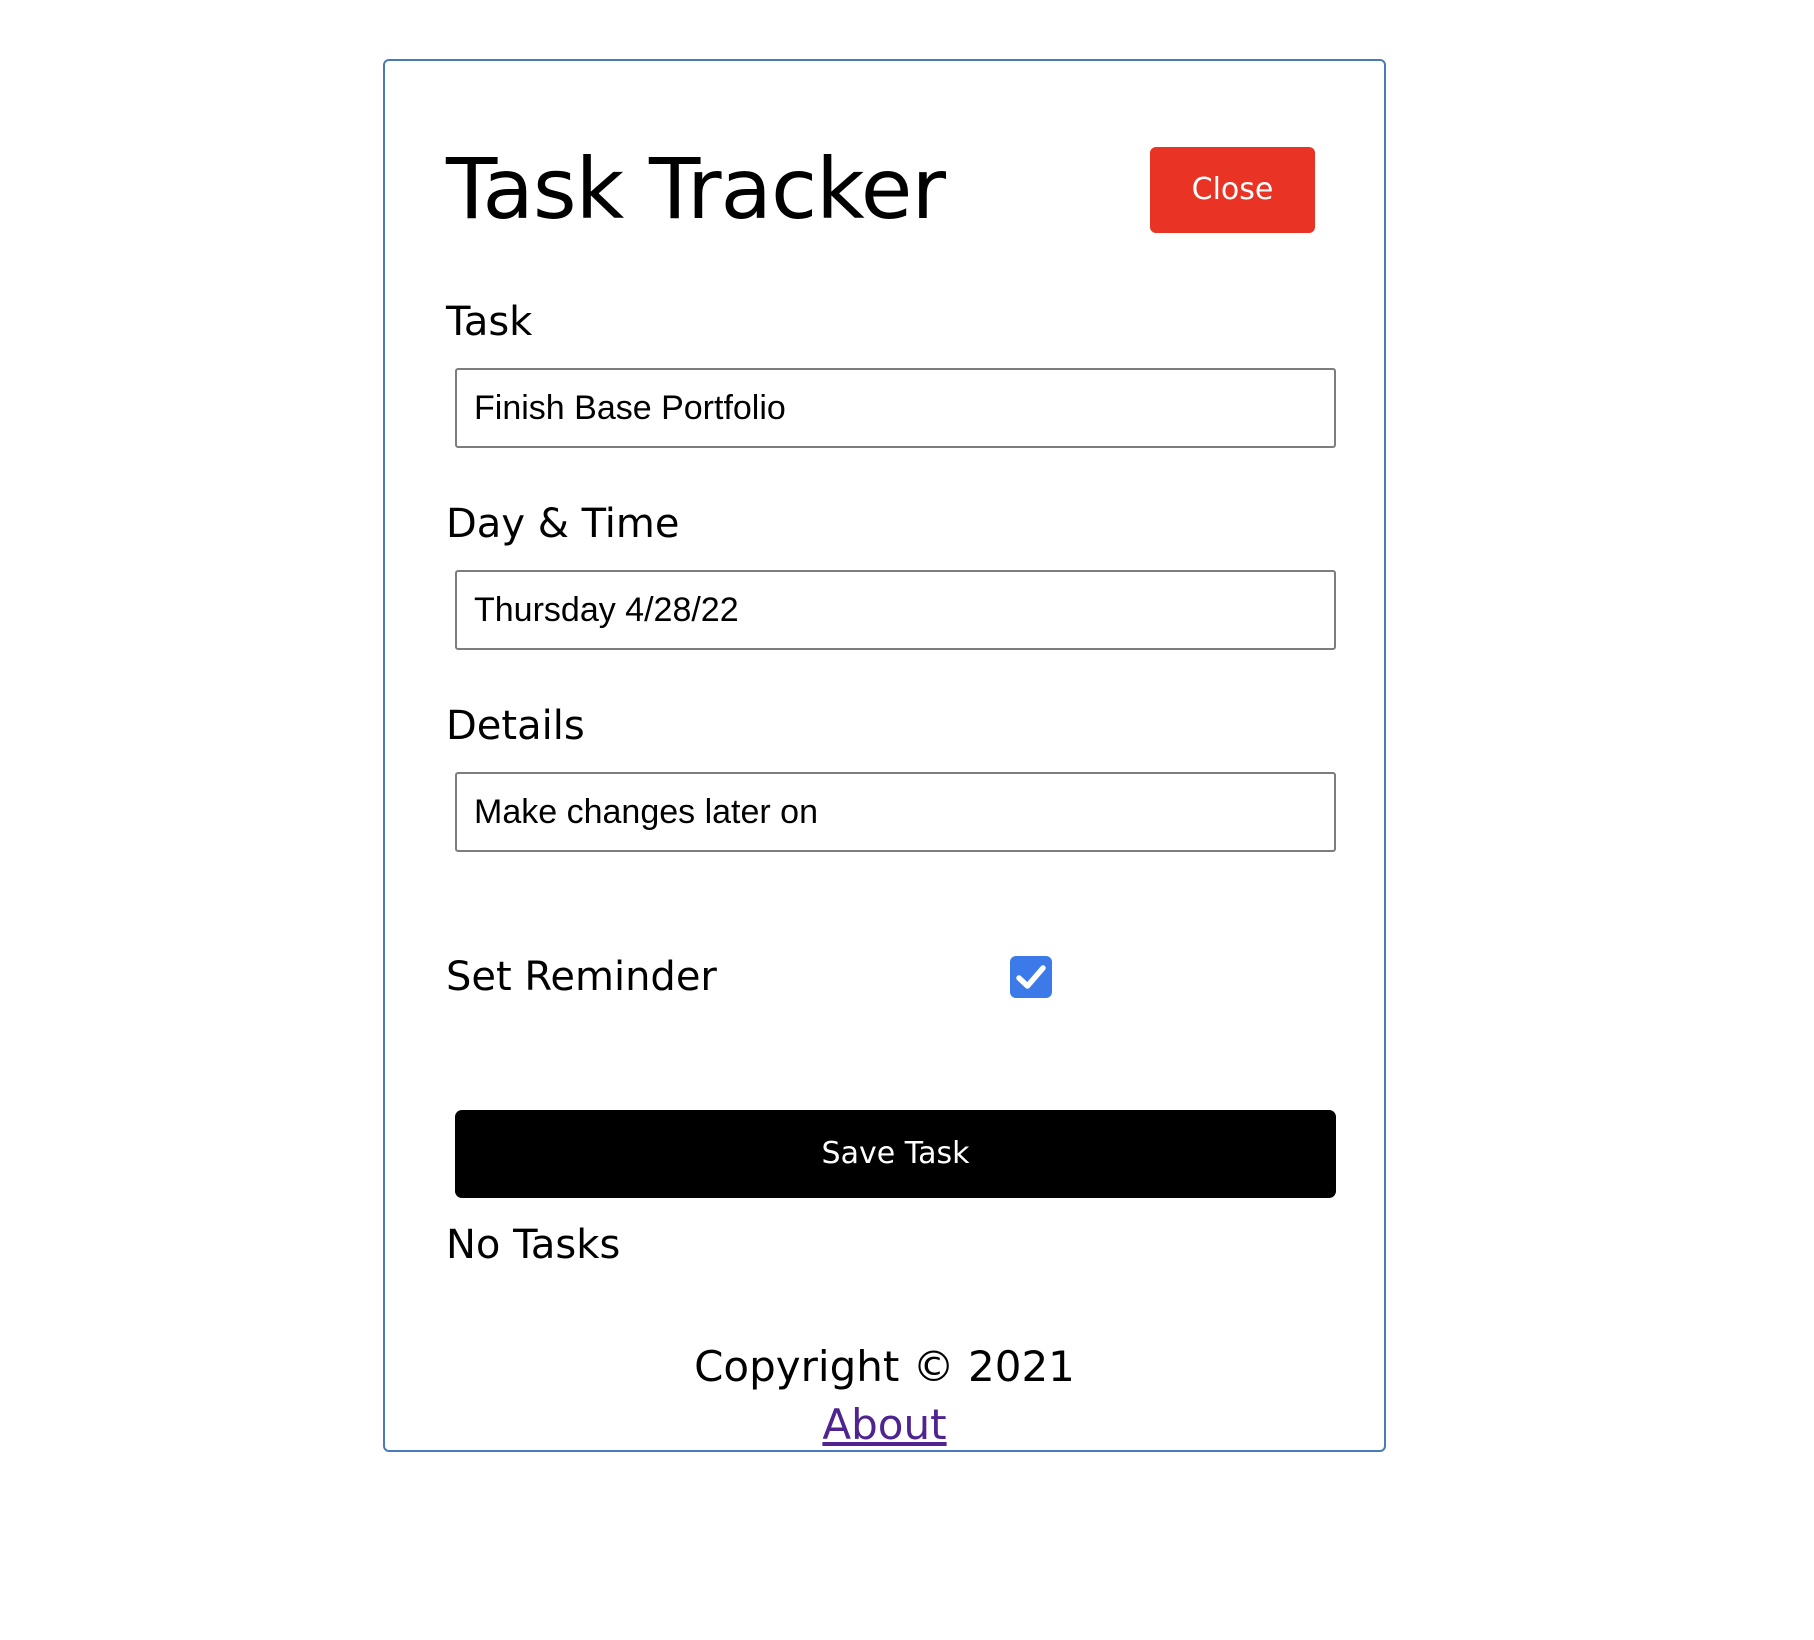  I want to click on task-field-group: Task, so click(891, 373).